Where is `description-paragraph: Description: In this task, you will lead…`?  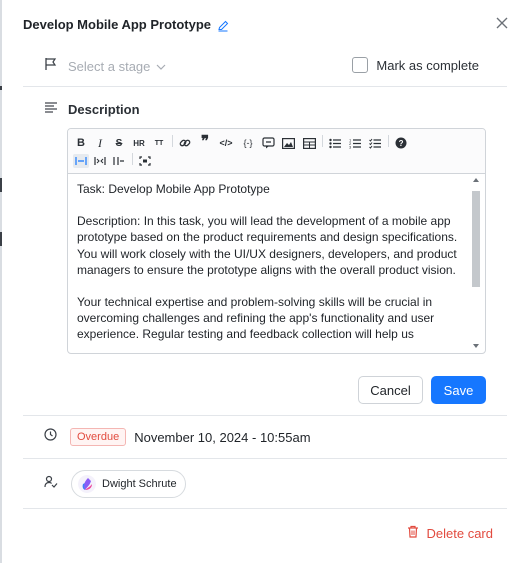
description-paragraph: Description: In this task, you will lead… is located at coordinates (267, 245).